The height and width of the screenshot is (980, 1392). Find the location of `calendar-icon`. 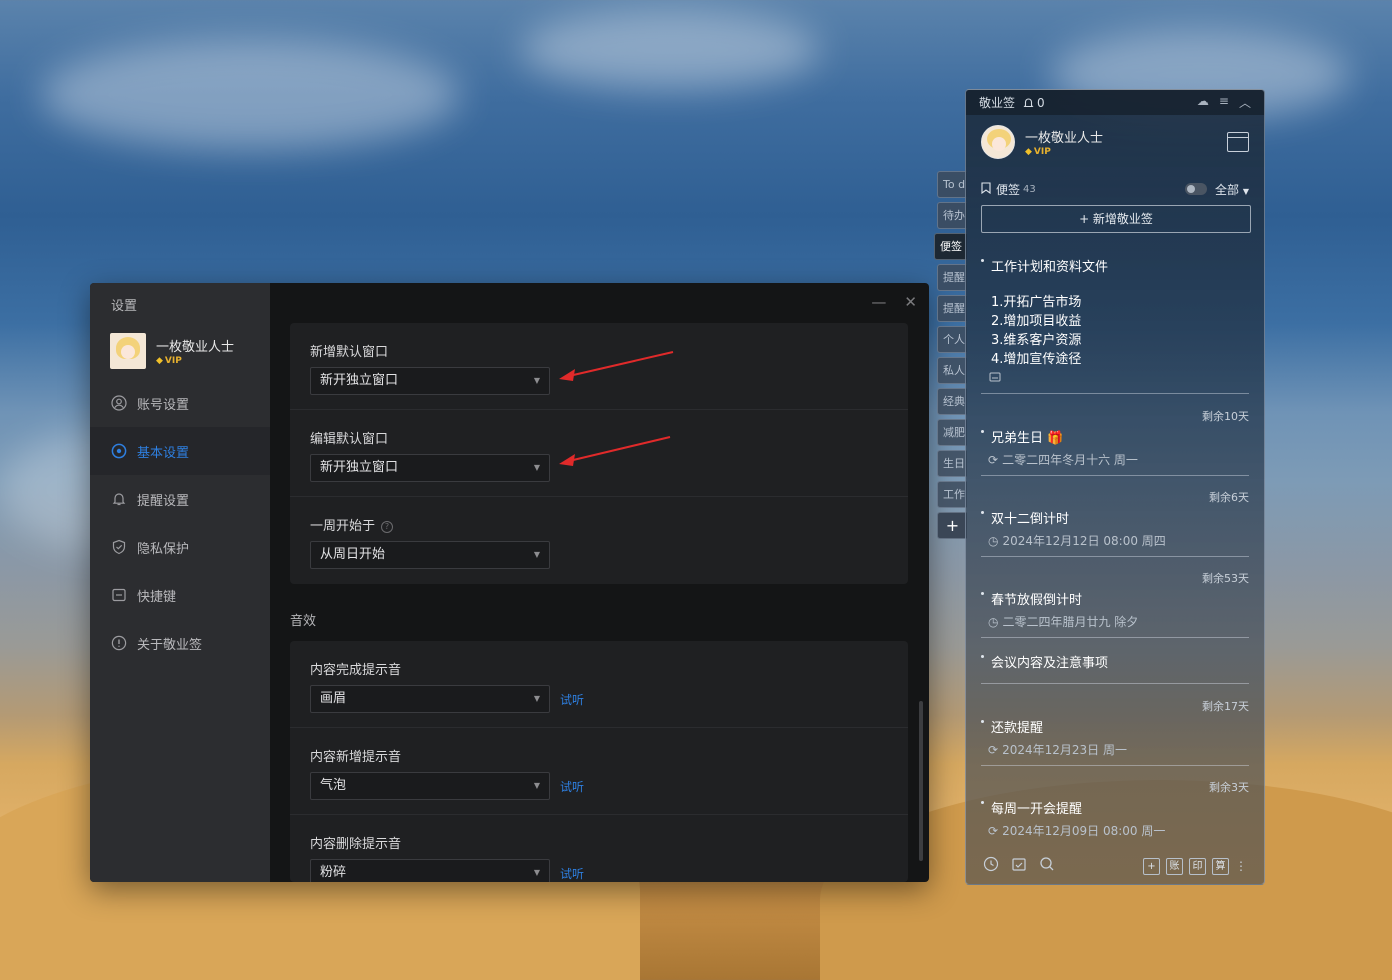

calendar-icon is located at coordinates (1238, 142).